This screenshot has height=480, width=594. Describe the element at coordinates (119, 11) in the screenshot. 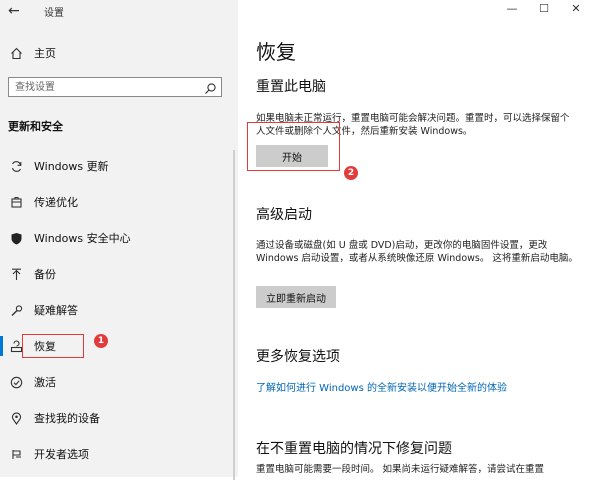

I see `title-bar-left: ← 设置` at that location.